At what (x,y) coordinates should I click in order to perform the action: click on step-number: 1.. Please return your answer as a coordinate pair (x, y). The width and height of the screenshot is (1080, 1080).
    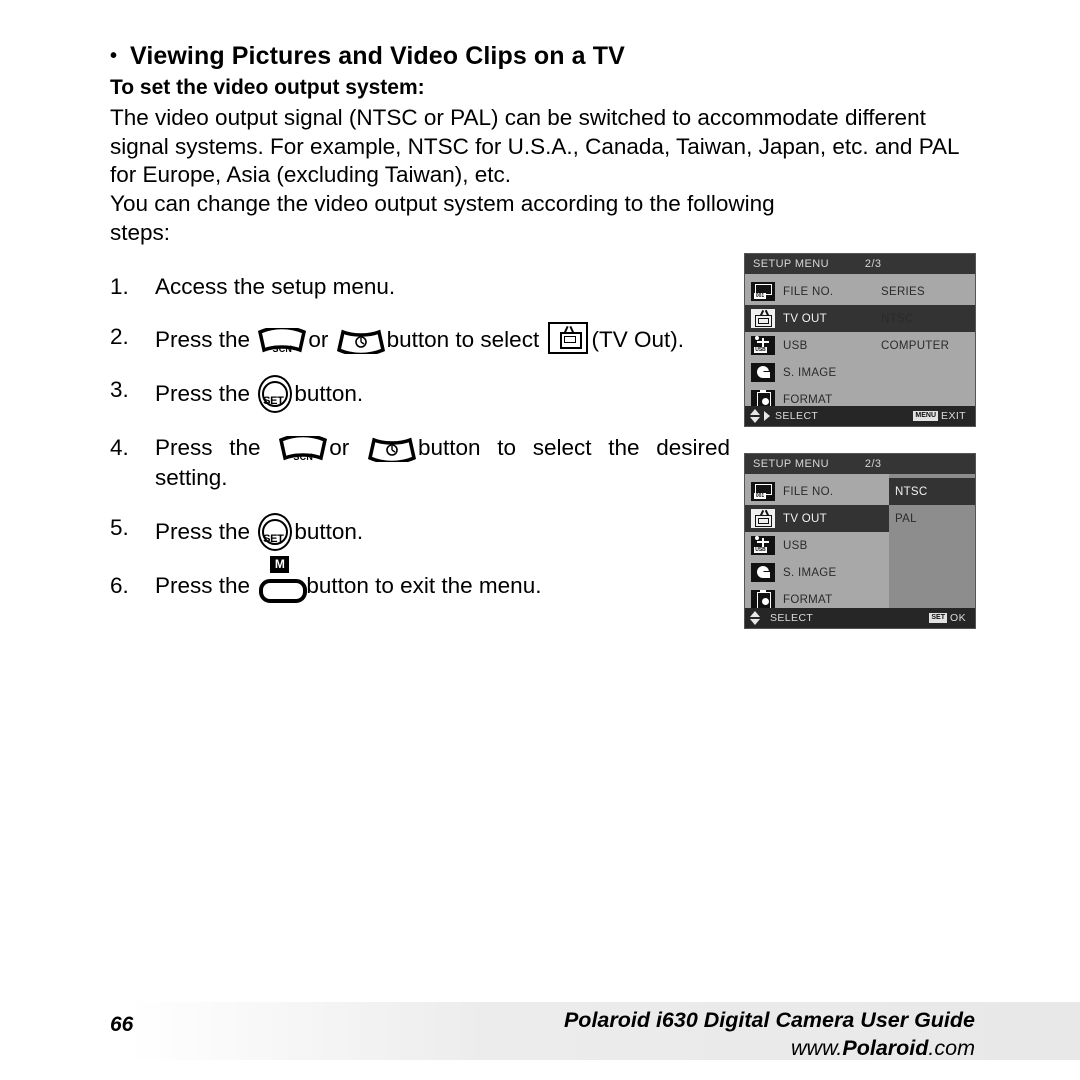
    Looking at the image, I should click on (119, 286).